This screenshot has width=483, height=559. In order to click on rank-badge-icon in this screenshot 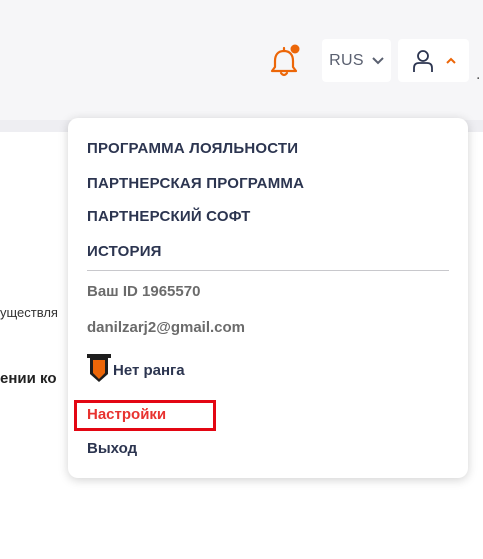, I will do `click(99, 368)`.